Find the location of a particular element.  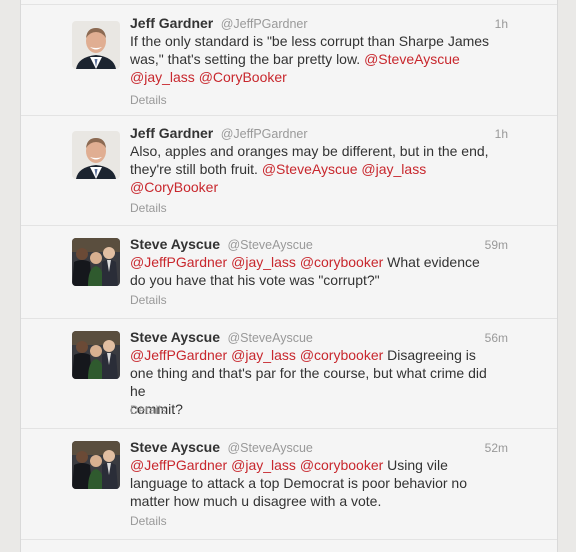

tweet-text-line: @CoryBooker is located at coordinates (317, 187).